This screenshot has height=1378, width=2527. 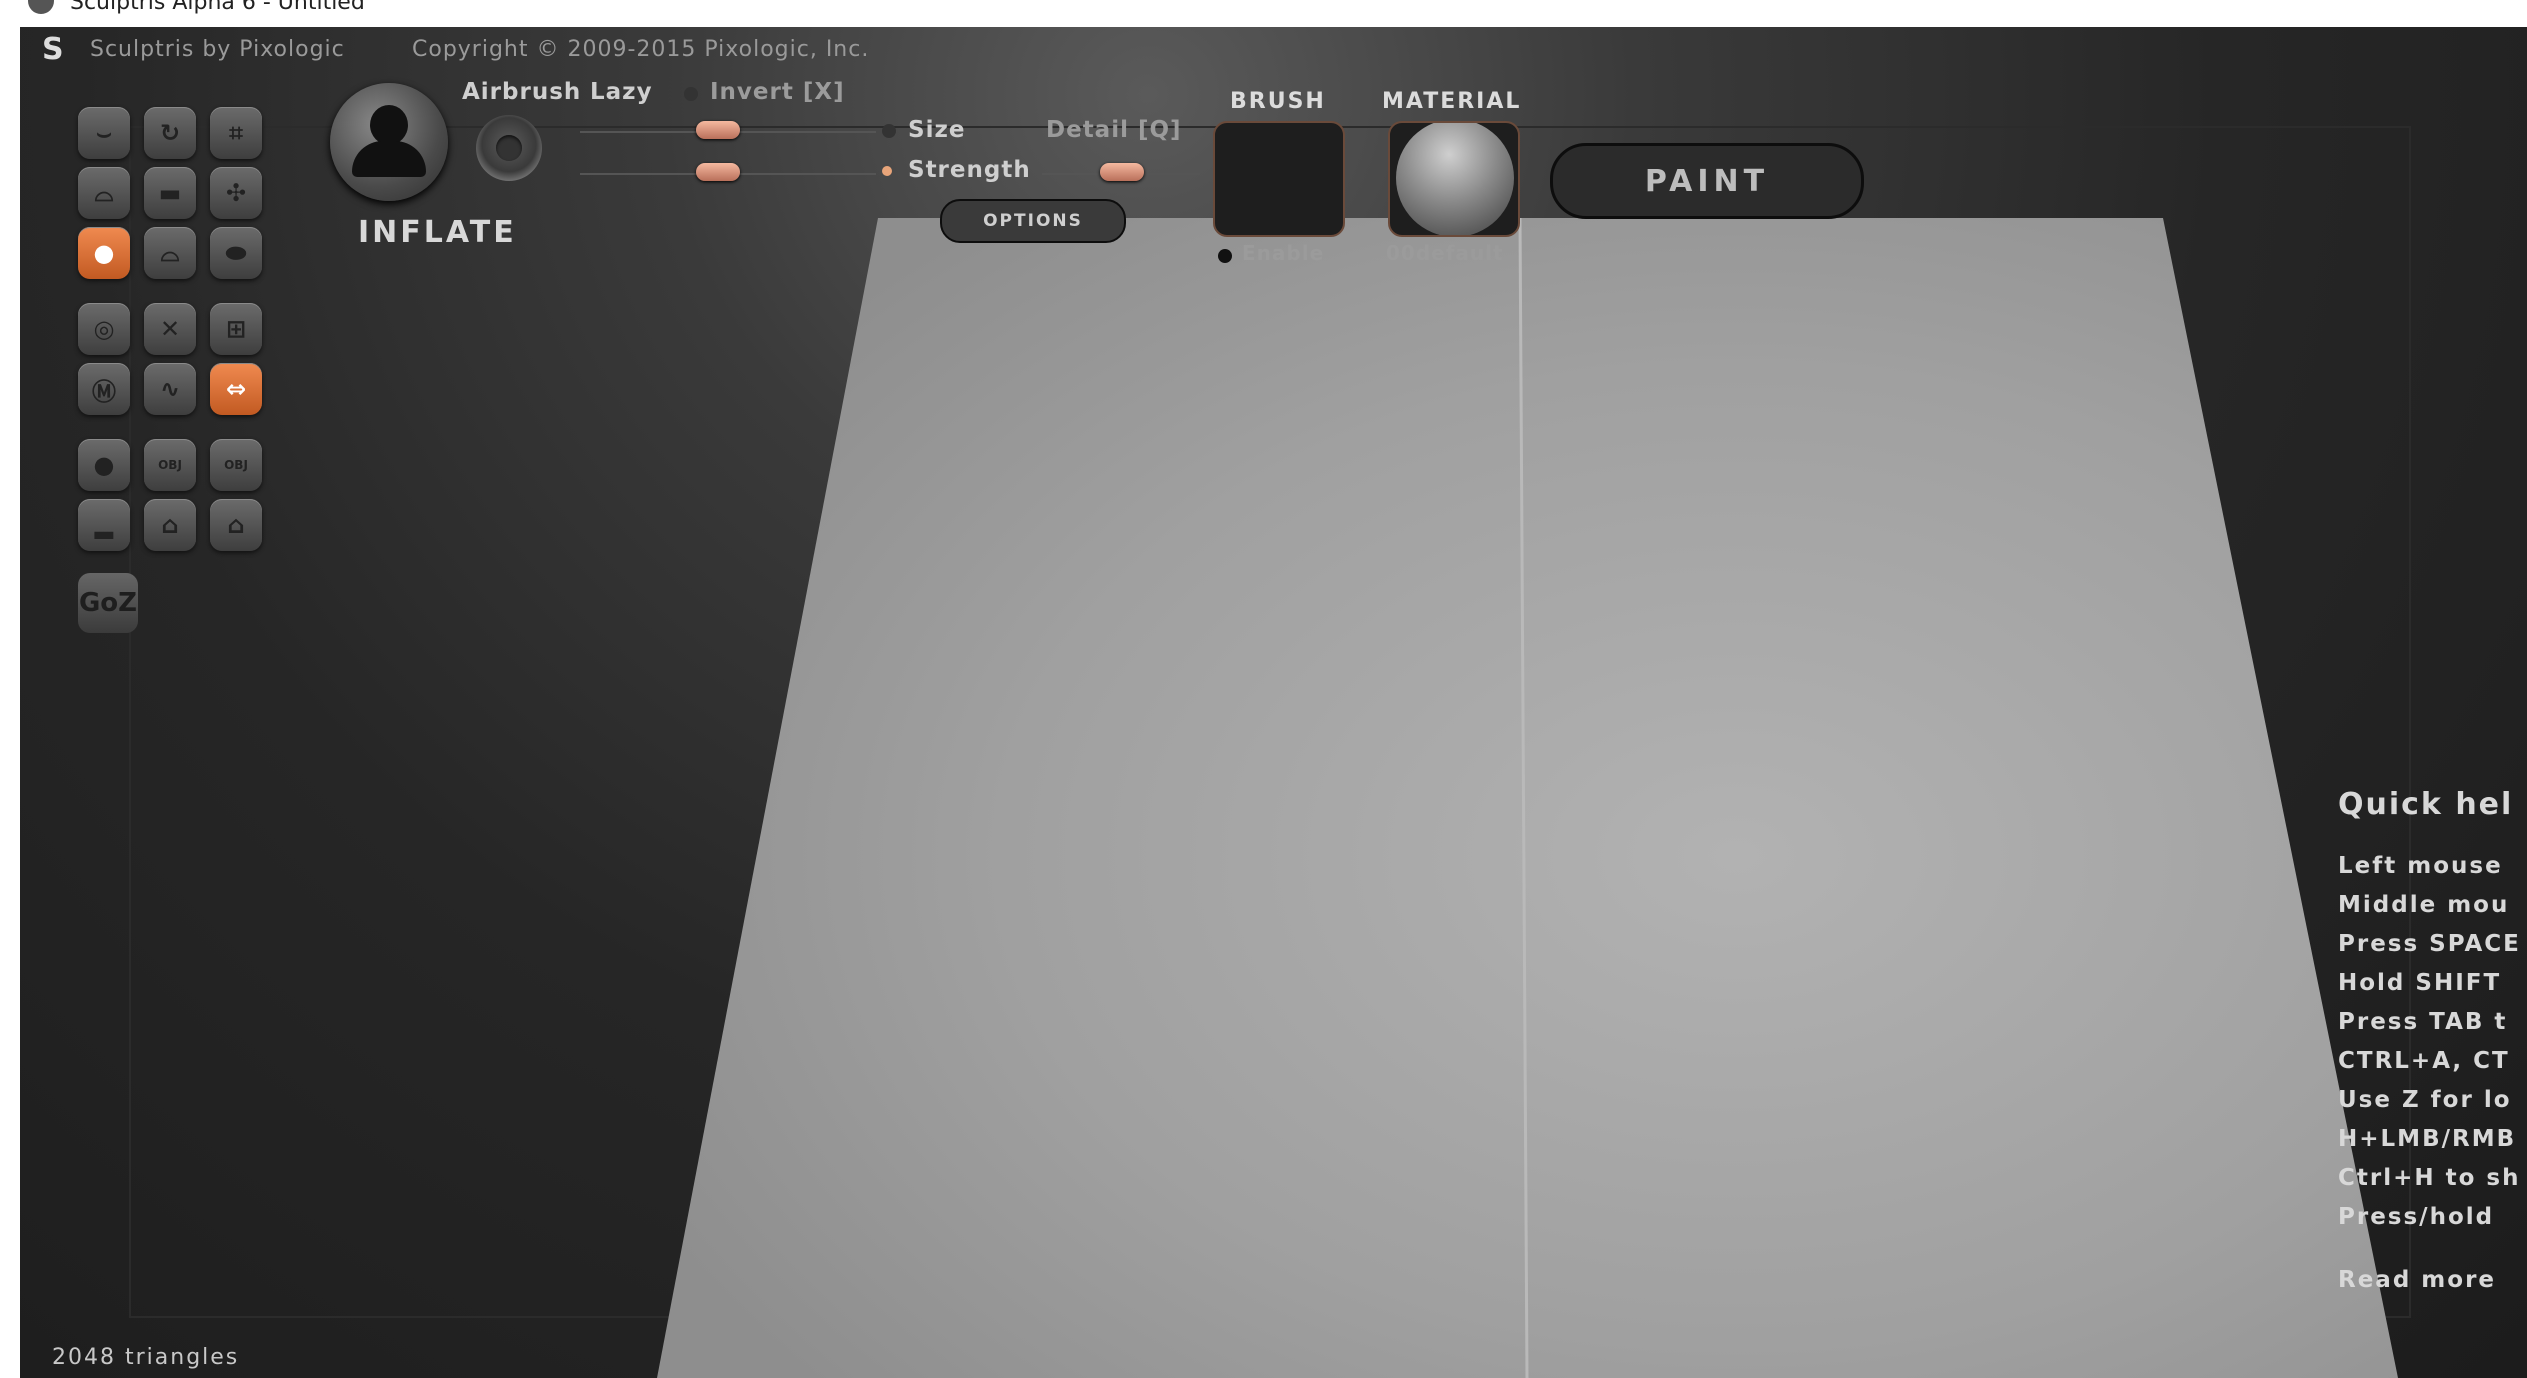 I want to click on quick-help-line: Middle mou, so click(x=2424, y=905).